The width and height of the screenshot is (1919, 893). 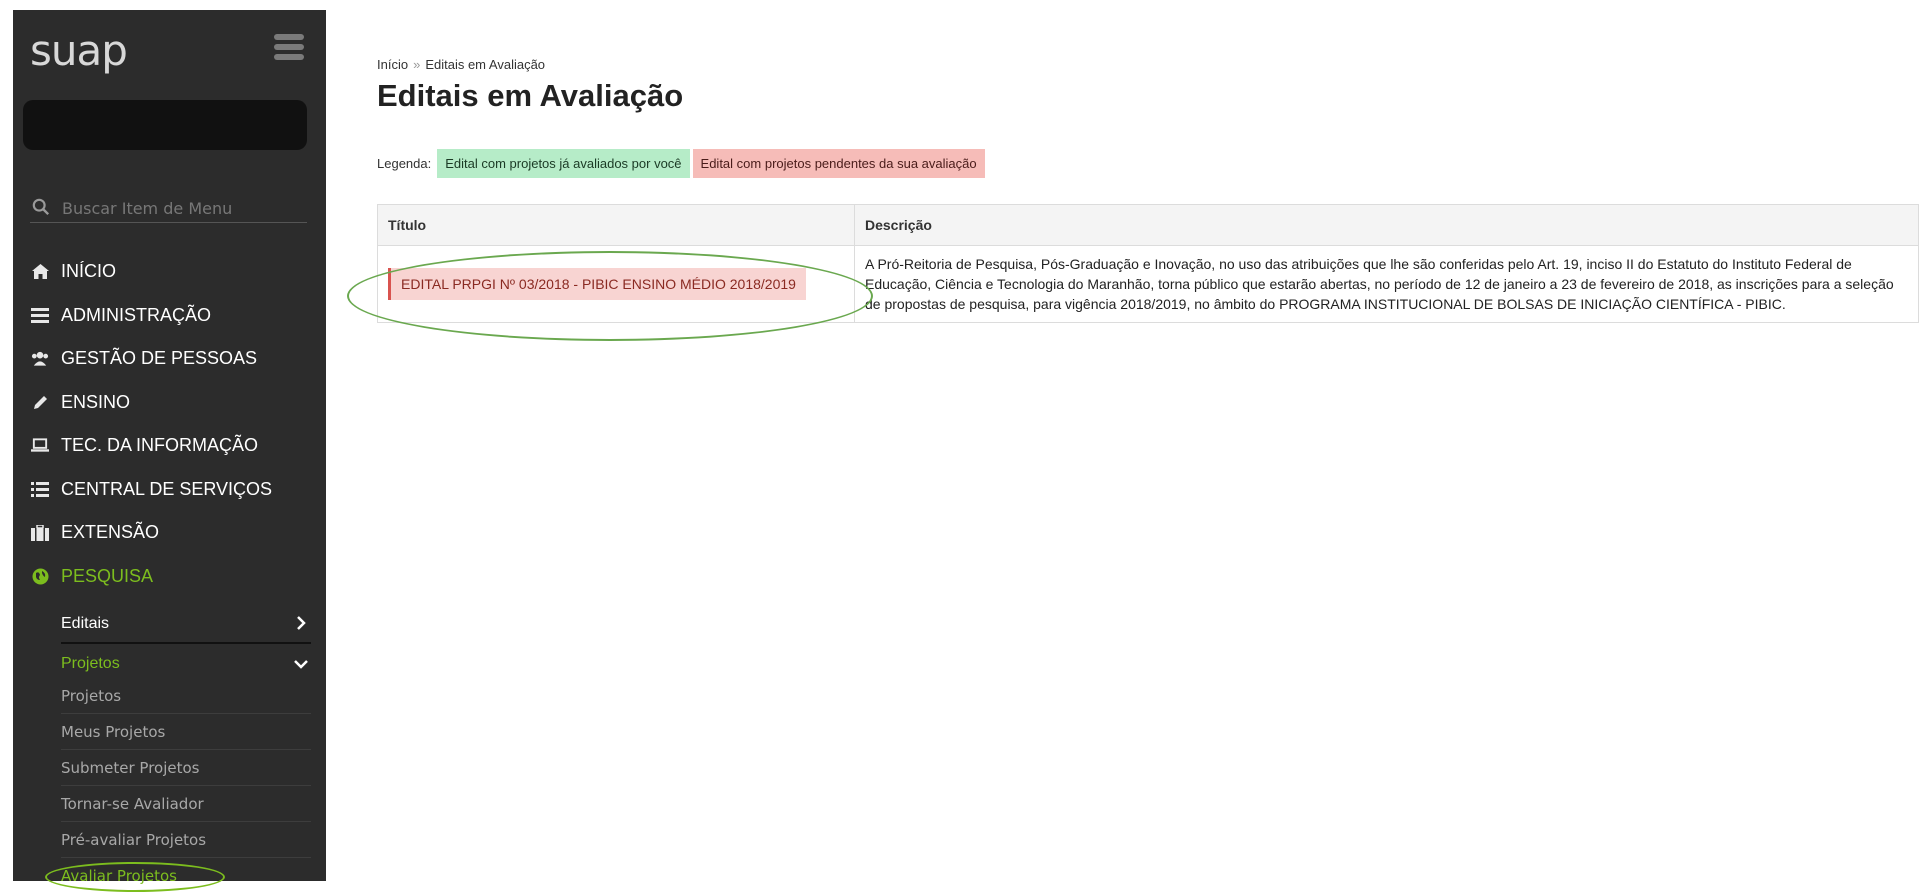 What do you see at coordinates (186, 840) in the screenshot?
I see `submenu-item-pre-avaliar-projetos: Pré-avaliar Projetos` at bounding box center [186, 840].